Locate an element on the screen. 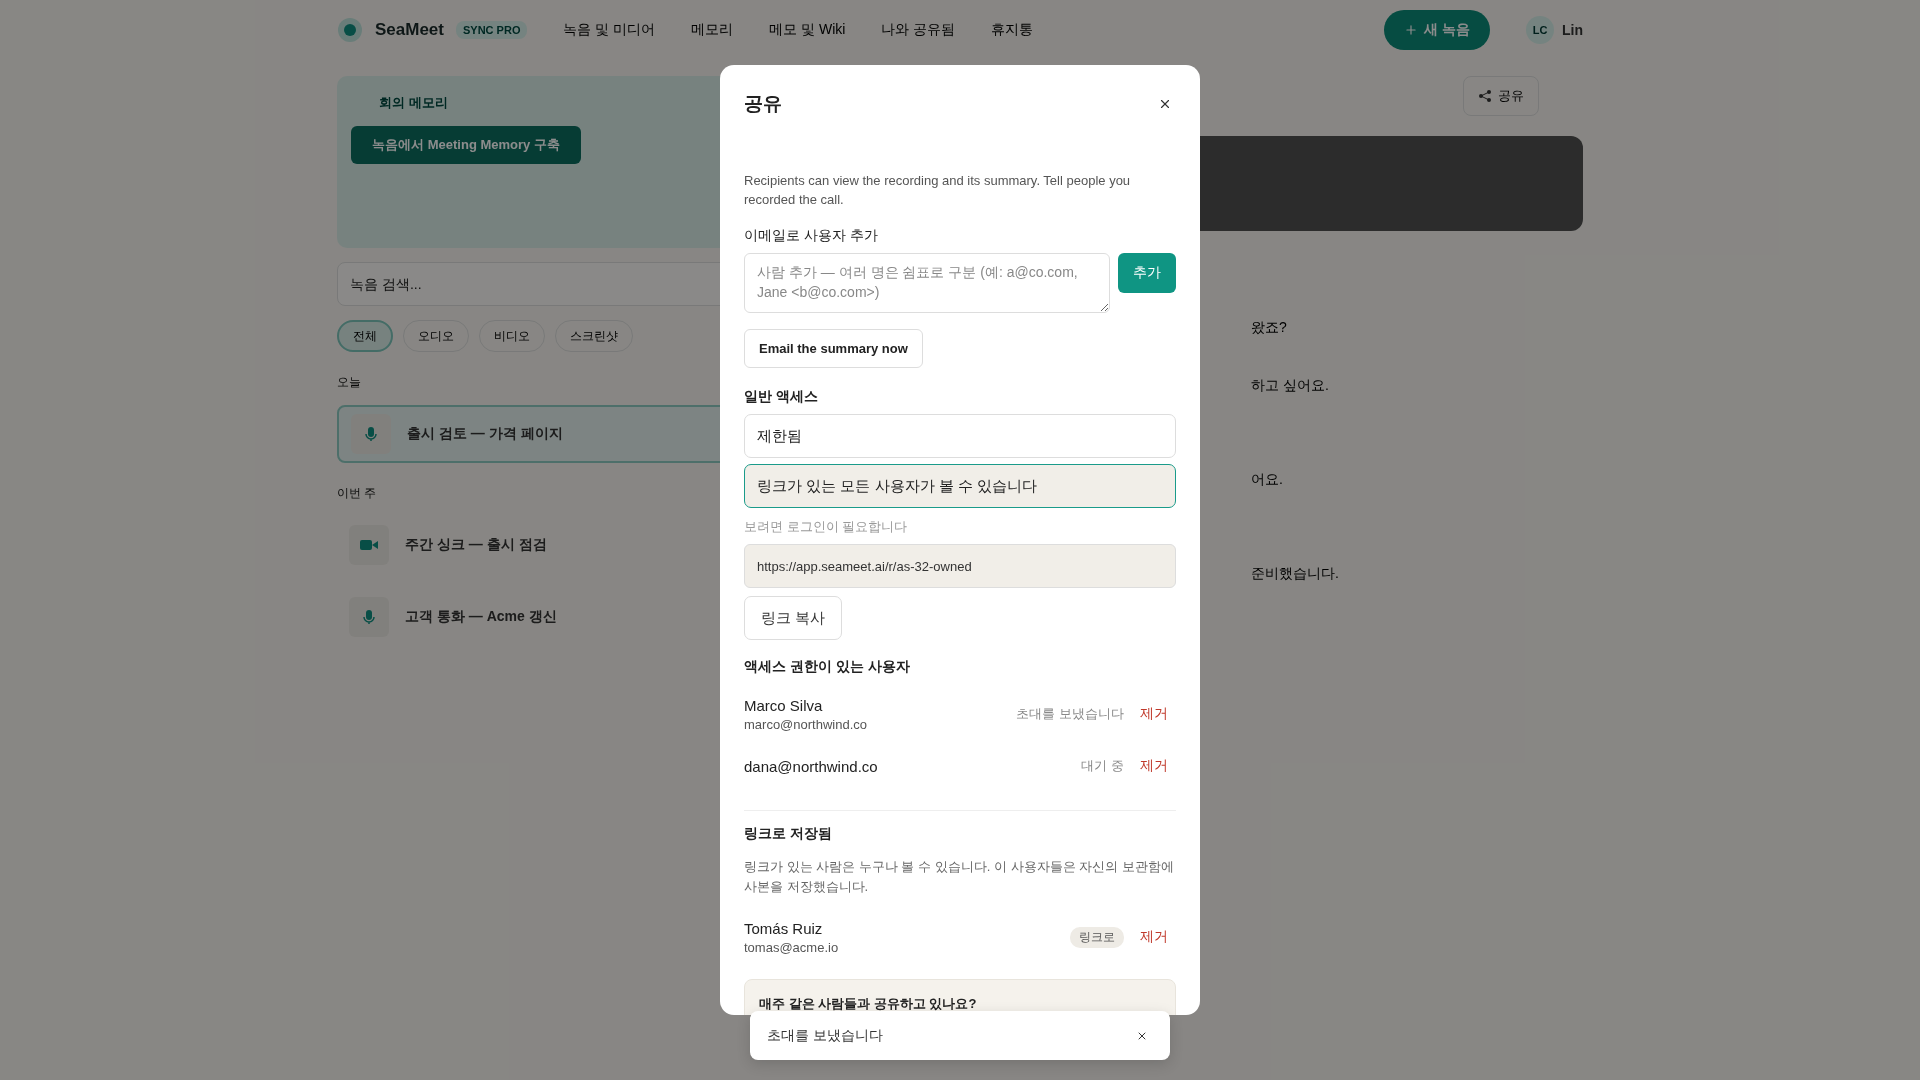  memory-title: 회의 메모리 is located at coordinates (413, 103).